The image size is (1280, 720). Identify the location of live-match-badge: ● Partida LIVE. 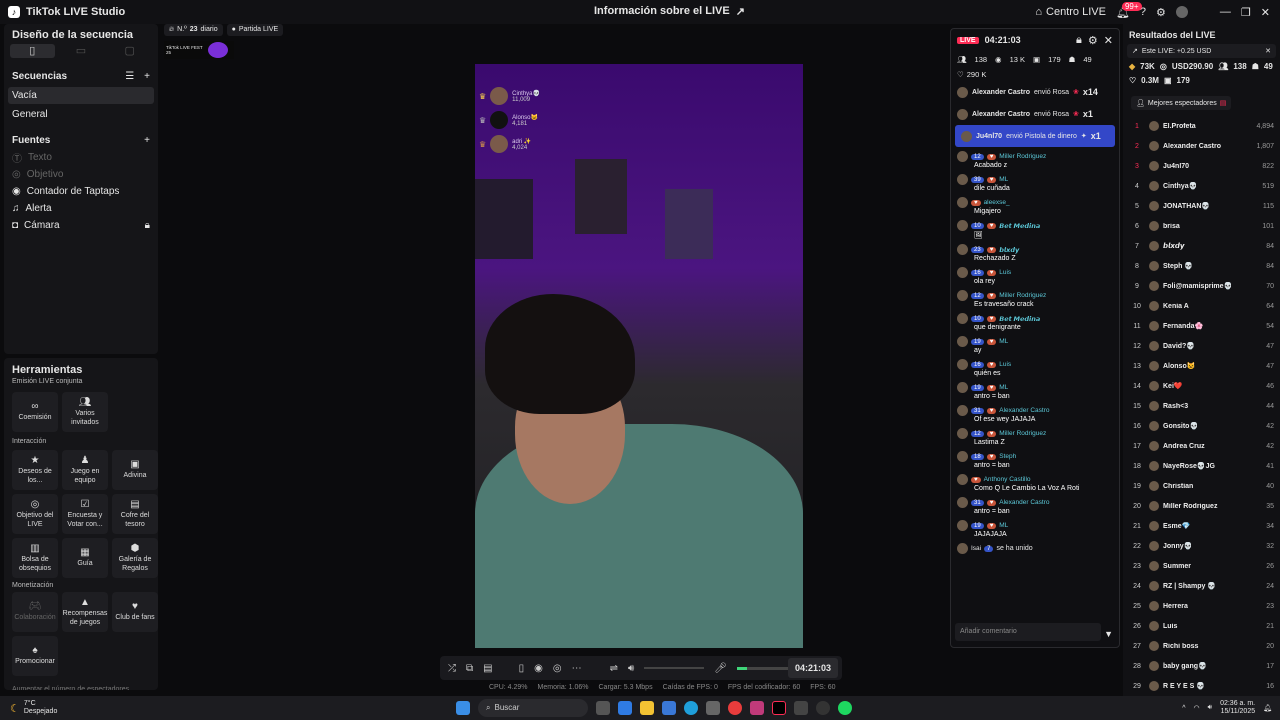
(255, 30).